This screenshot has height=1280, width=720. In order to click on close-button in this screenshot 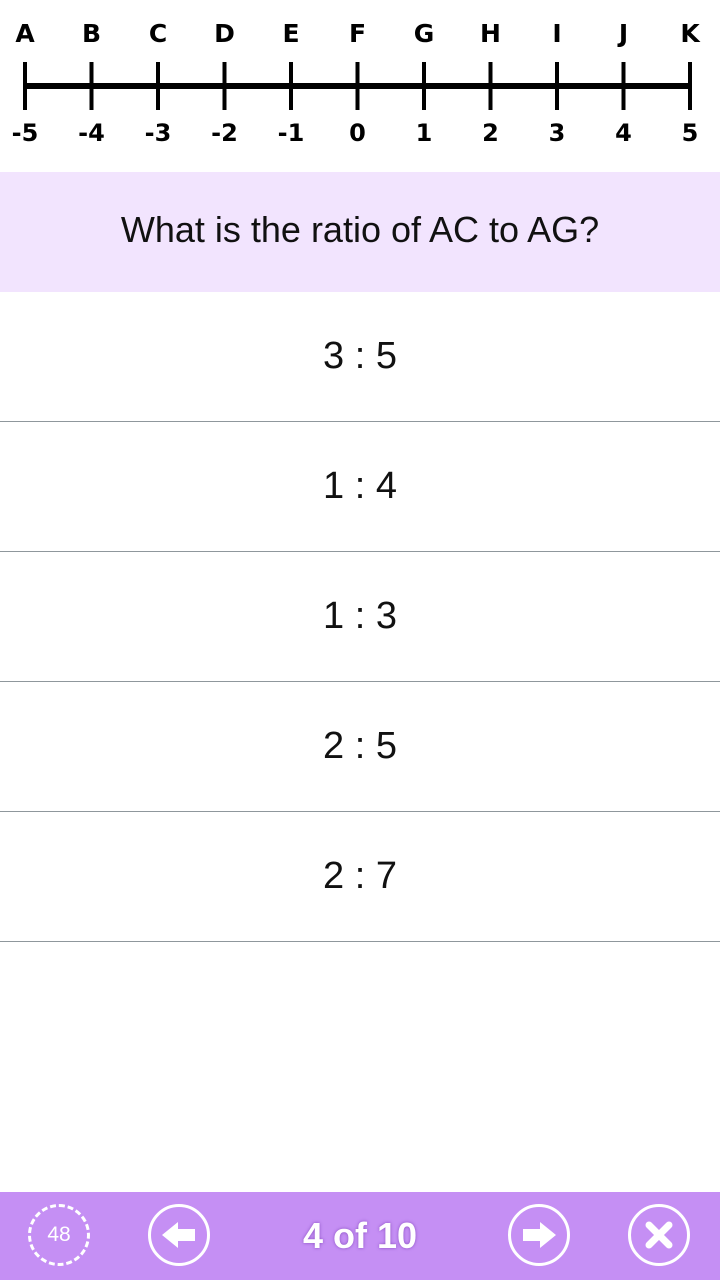, I will do `click(659, 1235)`.